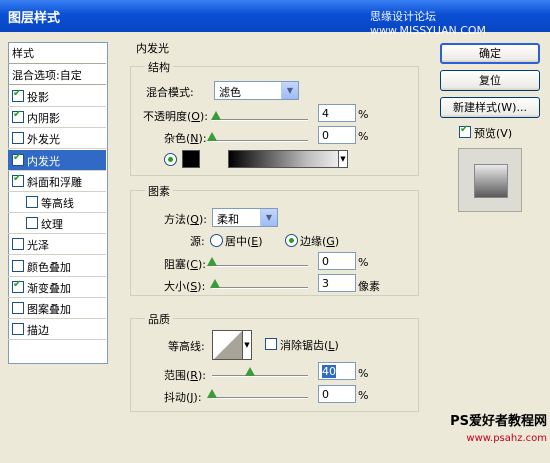 The height and width of the screenshot is (463, 550). Describe the element at coordinates (250, 371) in the screenshot. I see `range-slider-thumb` at that location.